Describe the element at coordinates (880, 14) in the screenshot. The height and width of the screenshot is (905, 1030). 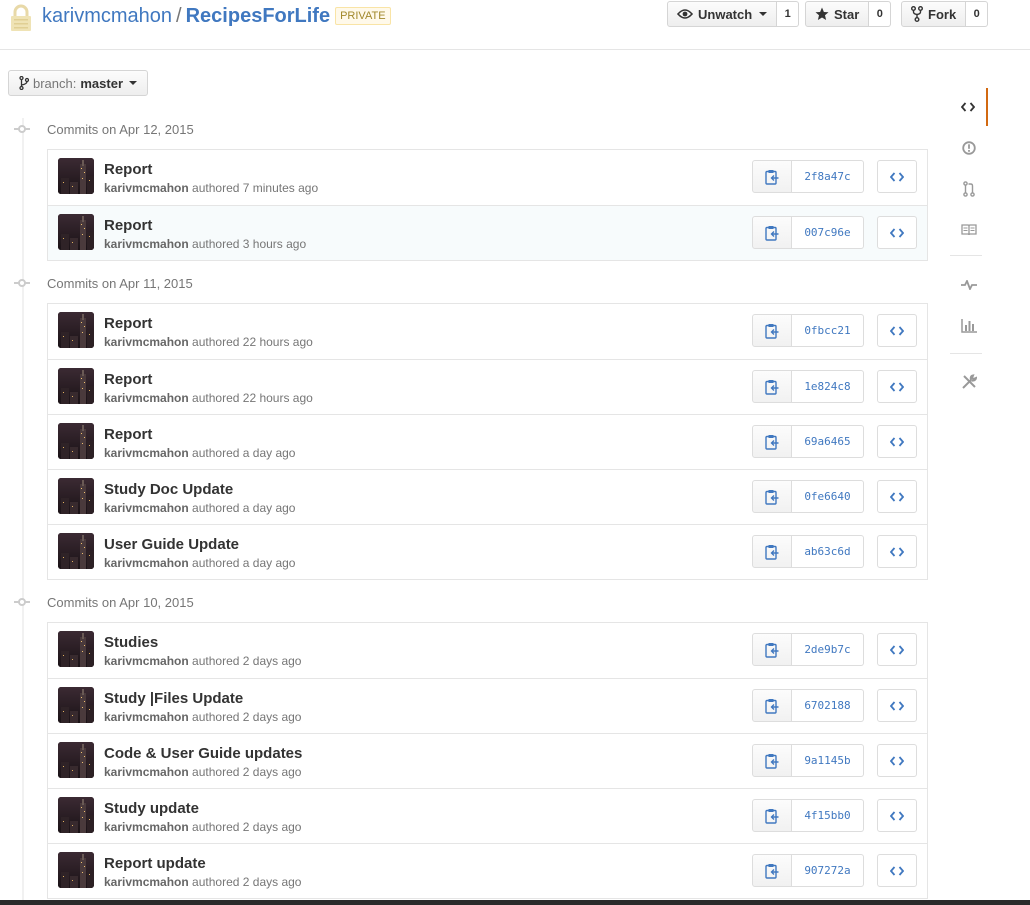
I see `stars-count: 0` at that location.